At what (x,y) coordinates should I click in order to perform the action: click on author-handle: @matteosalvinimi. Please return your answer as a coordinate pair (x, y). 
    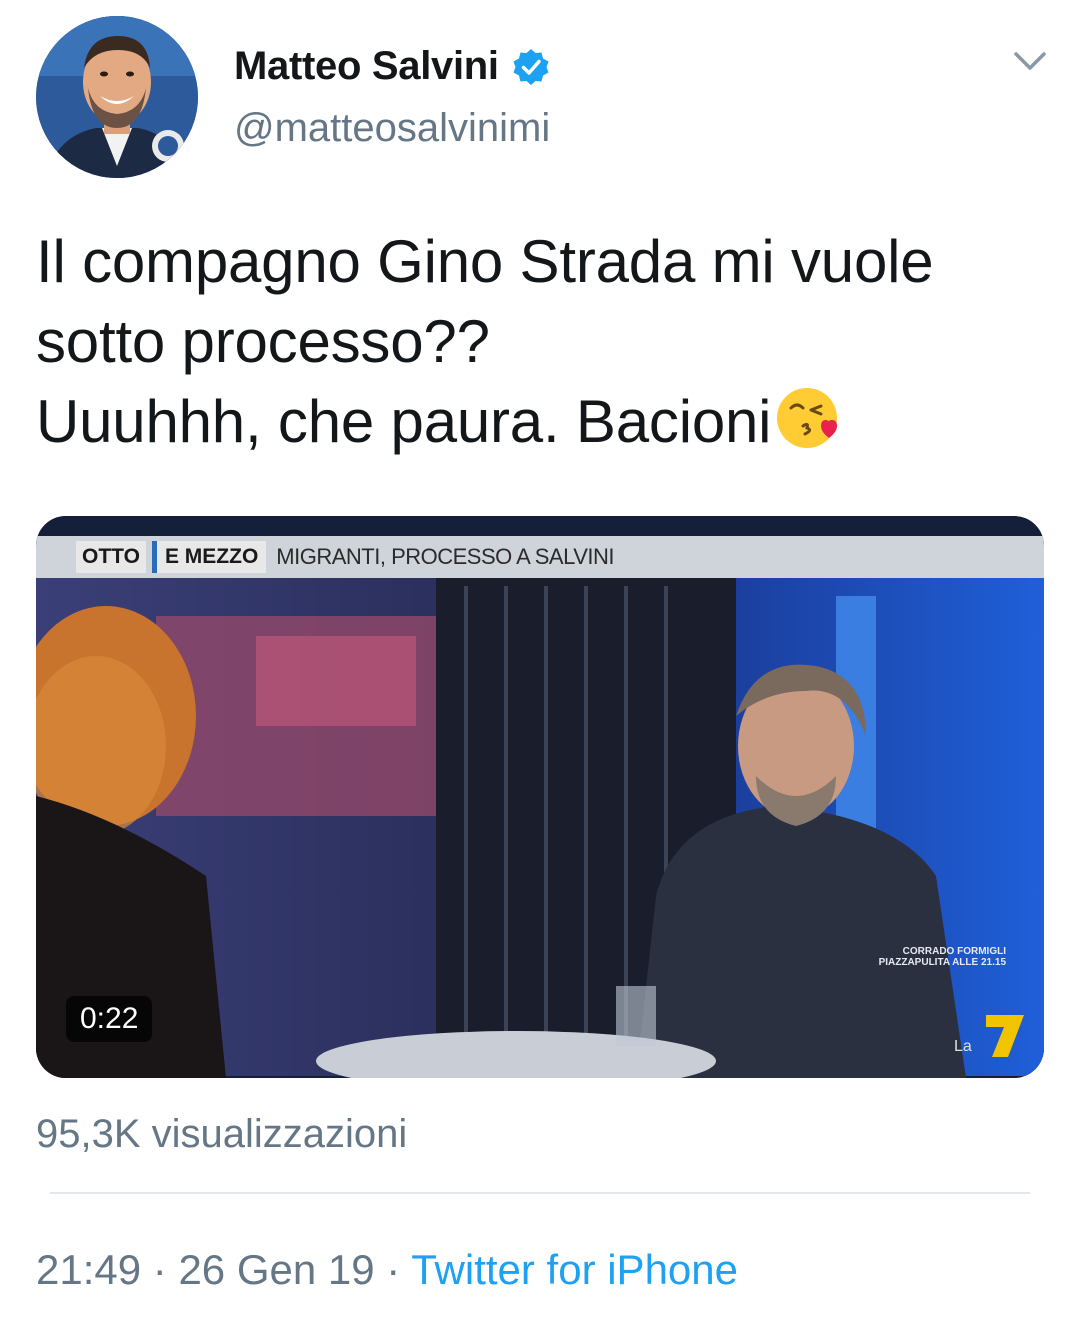
    Looking at the image, I should click on (392, 128).